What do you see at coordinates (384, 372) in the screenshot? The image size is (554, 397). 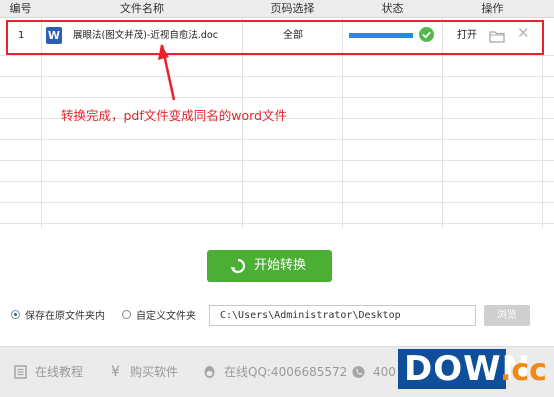 I see `phone-number-text: 400` at bounding box center [384, 372].